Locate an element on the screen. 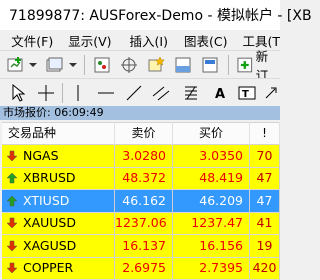  menu-insert: 插入(I) is located at coordinates (149, 40).